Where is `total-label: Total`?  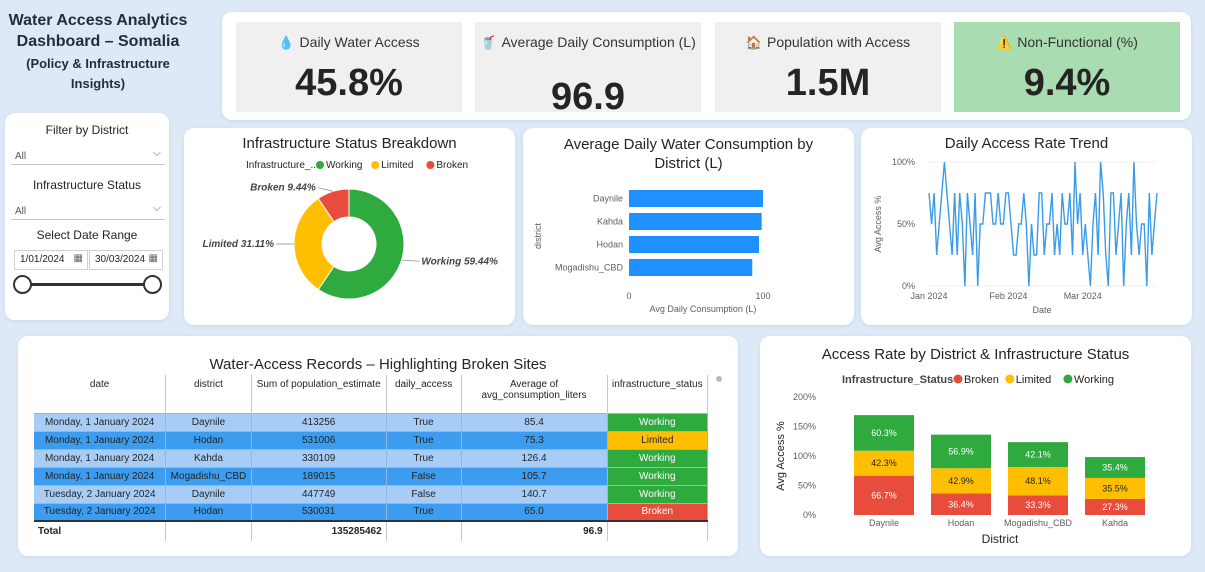
total-label: Total is located at coordinates (100, 530).